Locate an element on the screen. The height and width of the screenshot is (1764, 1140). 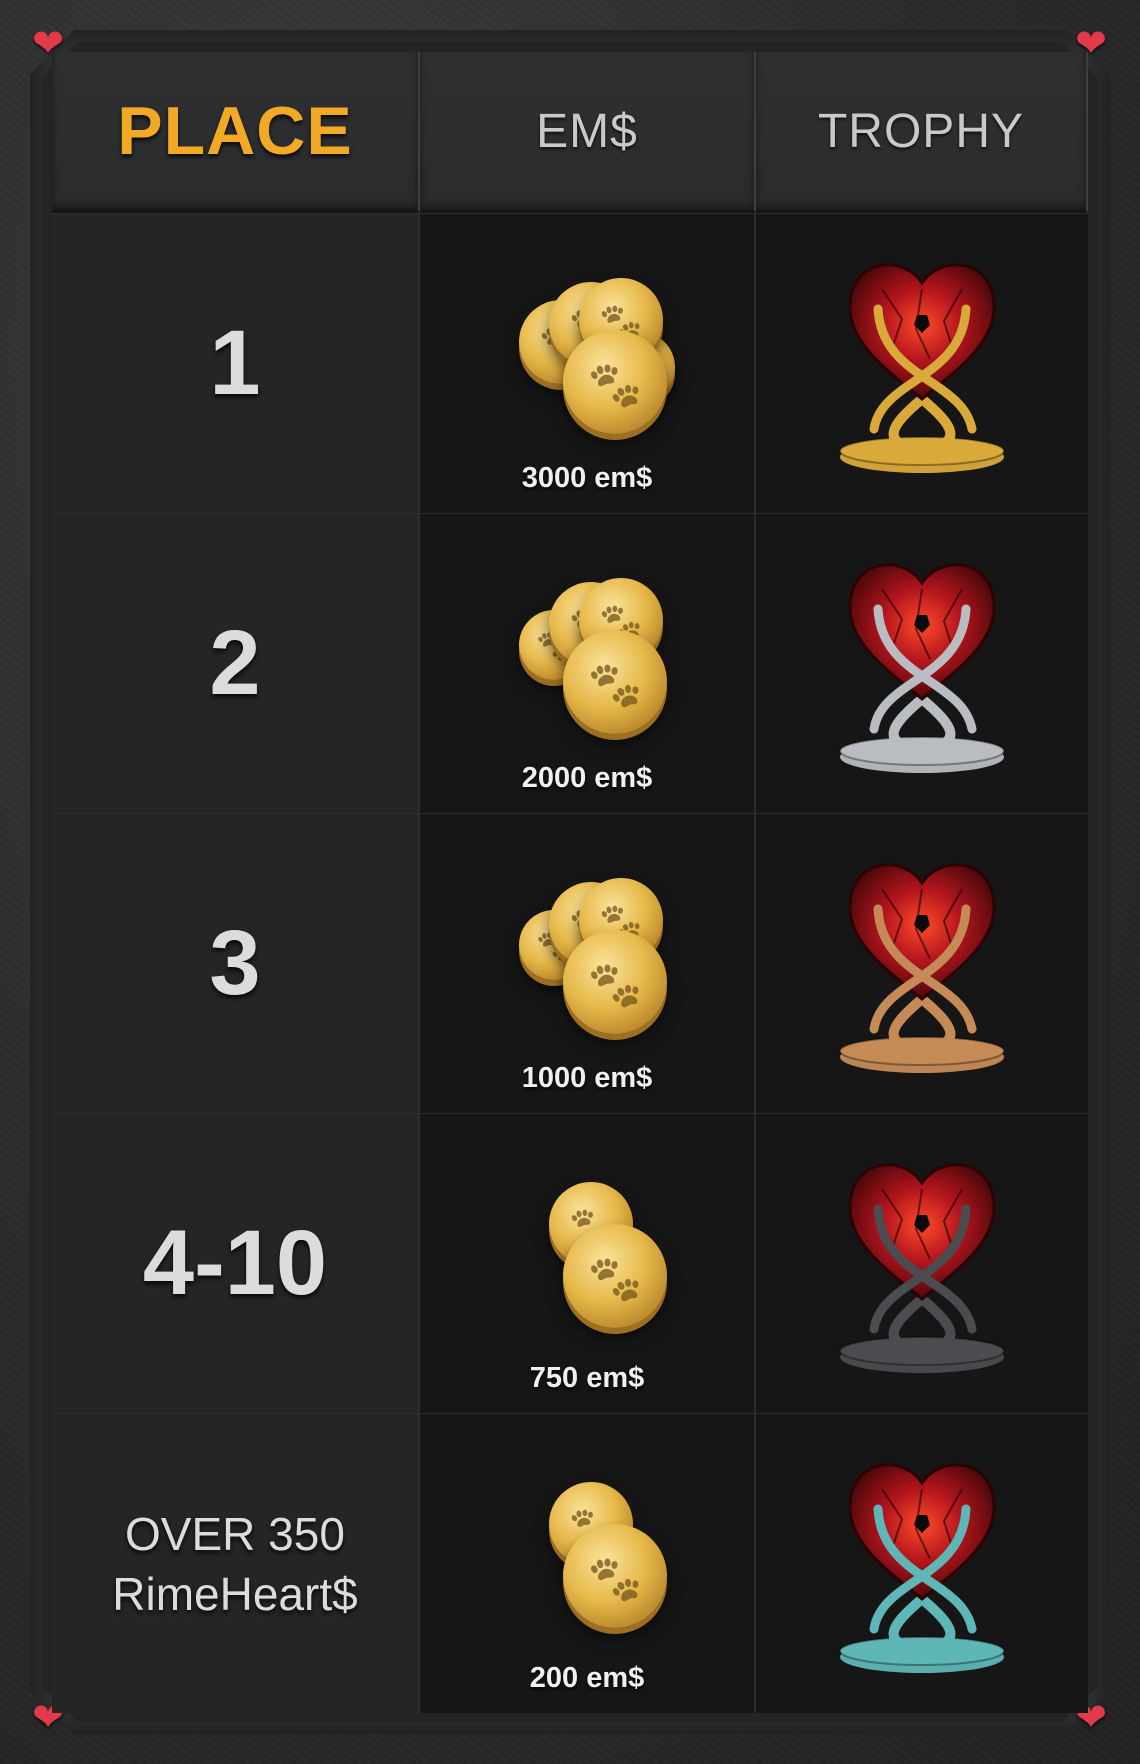
place-label: 1 is located at coordinates (235, 363).